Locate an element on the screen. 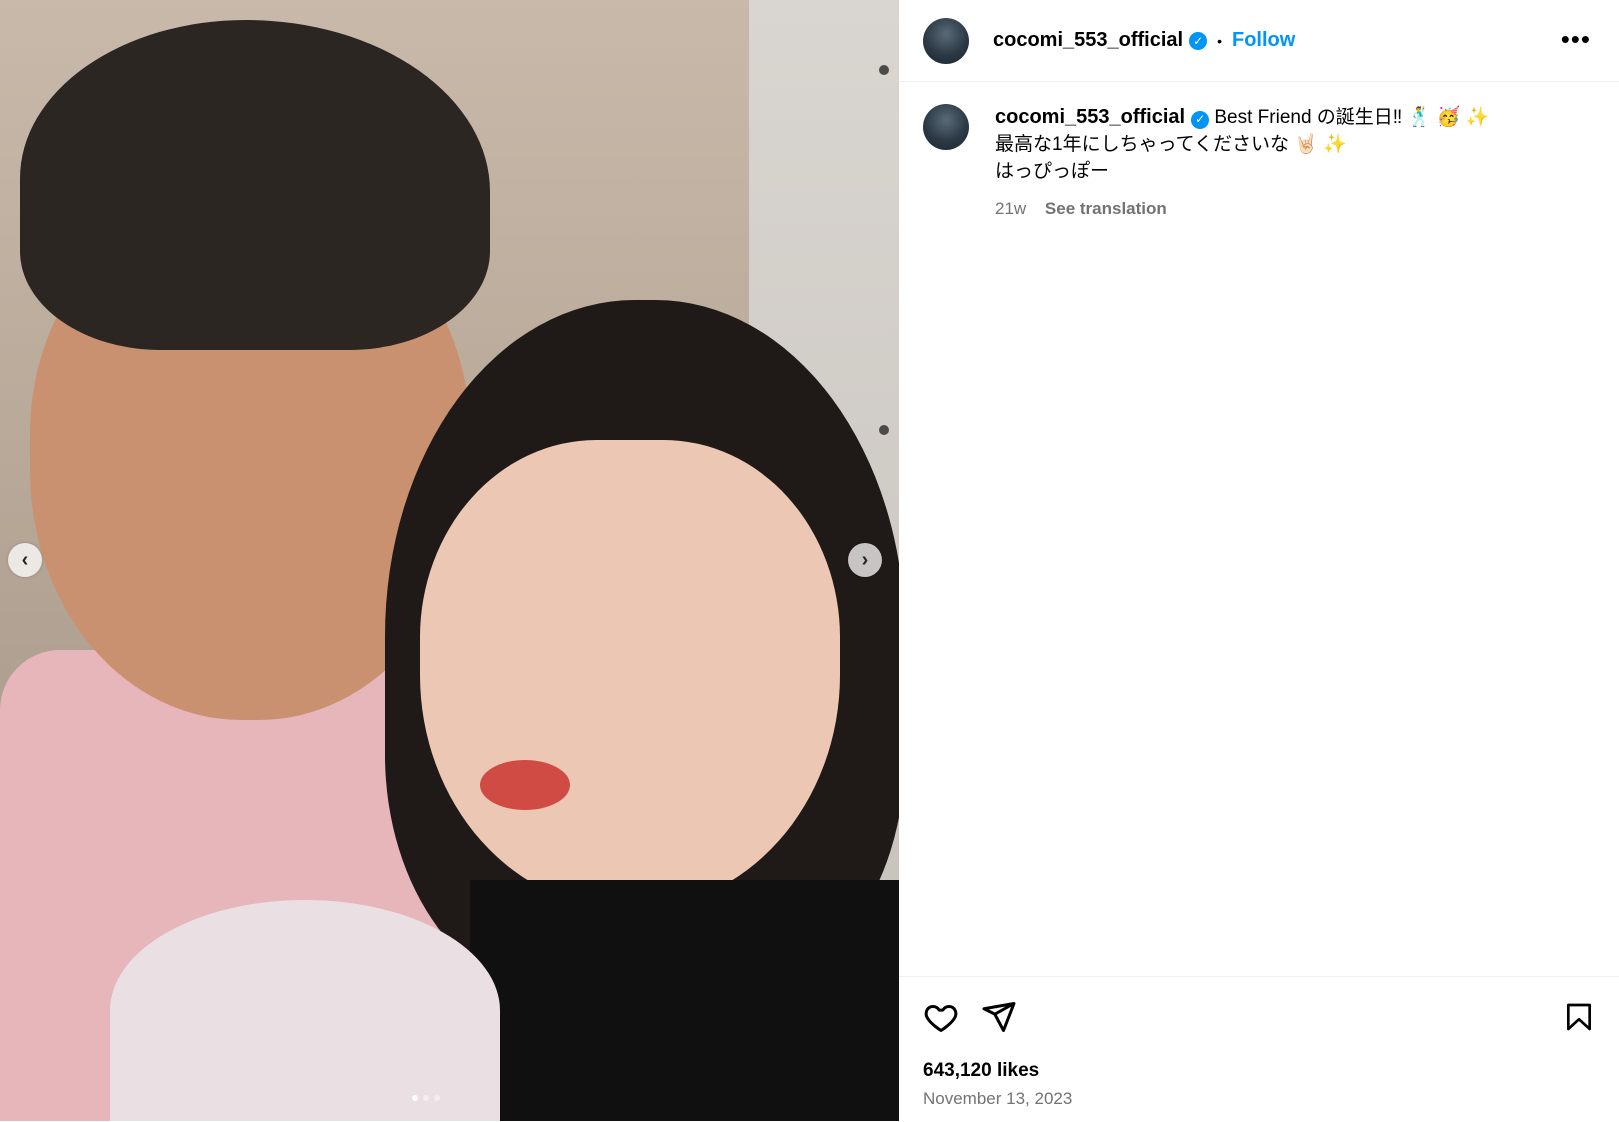 The image size is (1619, 1122). bookmark-icon is located at coordinates (1579, 1017).